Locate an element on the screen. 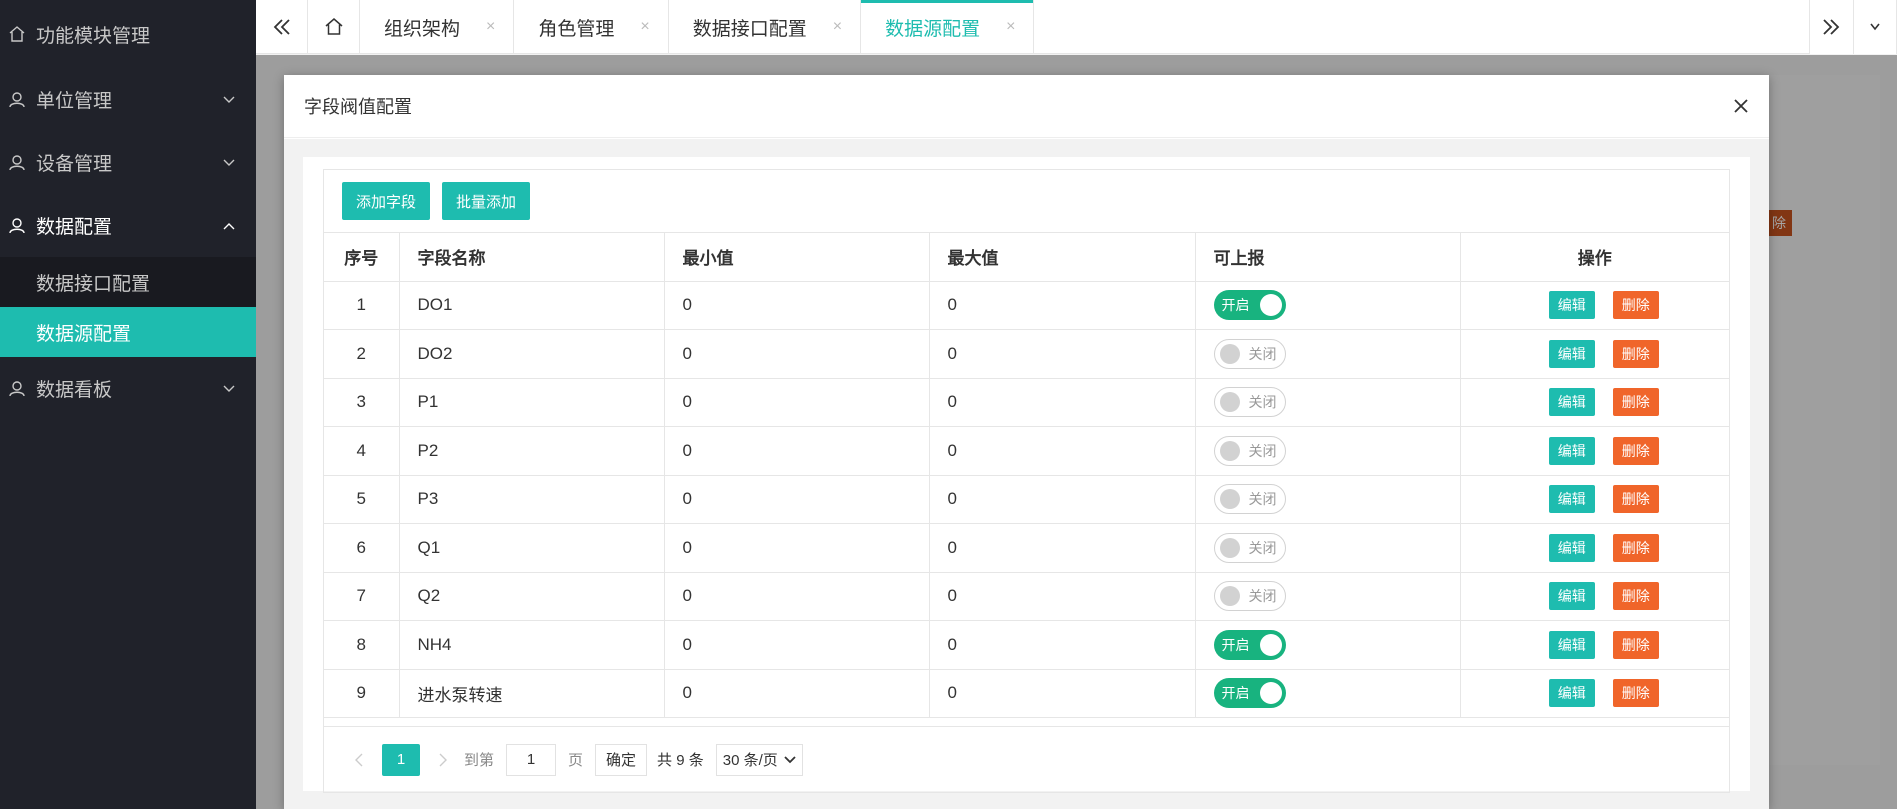 Image resolution: width=1897 pixels, height=809 pixels. prev-page-button is located at coordinates (359, 760).